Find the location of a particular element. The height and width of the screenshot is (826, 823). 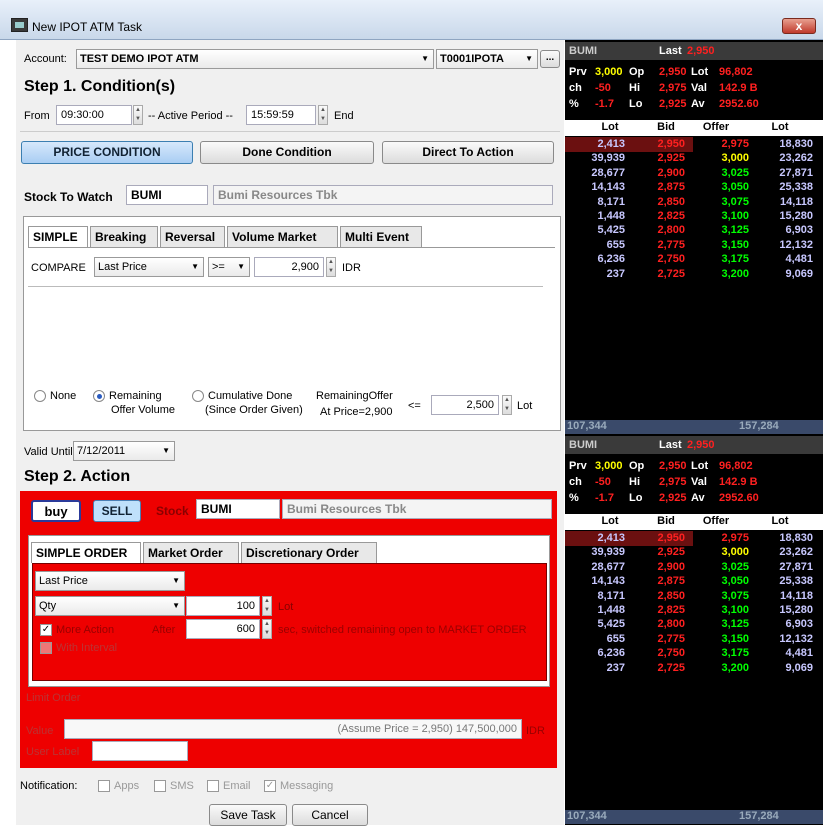

apps-checkbox is located at coordinates (104, 786).